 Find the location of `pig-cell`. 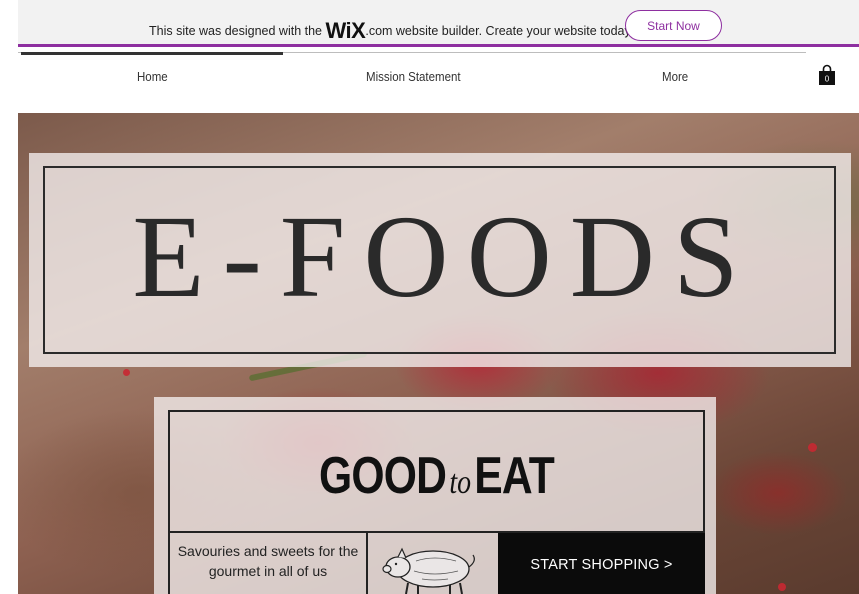

pig-cell is located at coordinates (433, 563).